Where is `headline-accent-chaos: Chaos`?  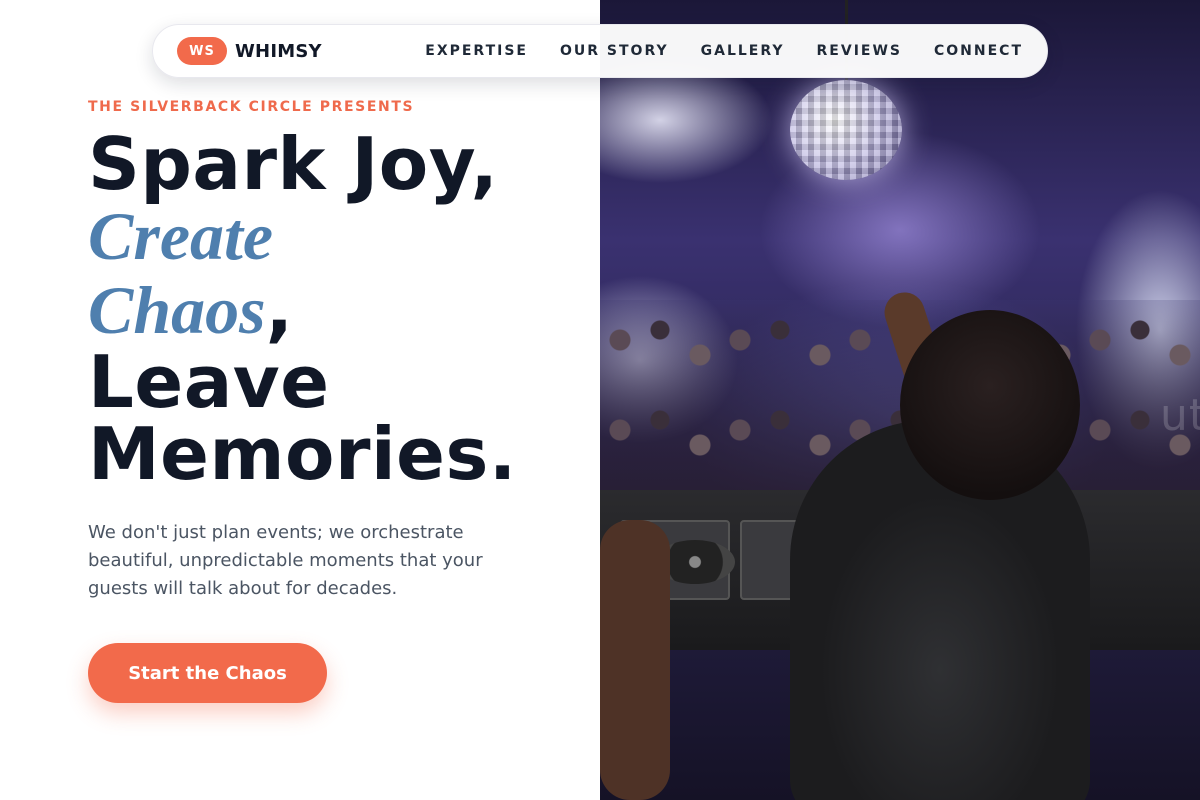
headline-accent-chaos: Chaos is located at coordinates (177, 310).